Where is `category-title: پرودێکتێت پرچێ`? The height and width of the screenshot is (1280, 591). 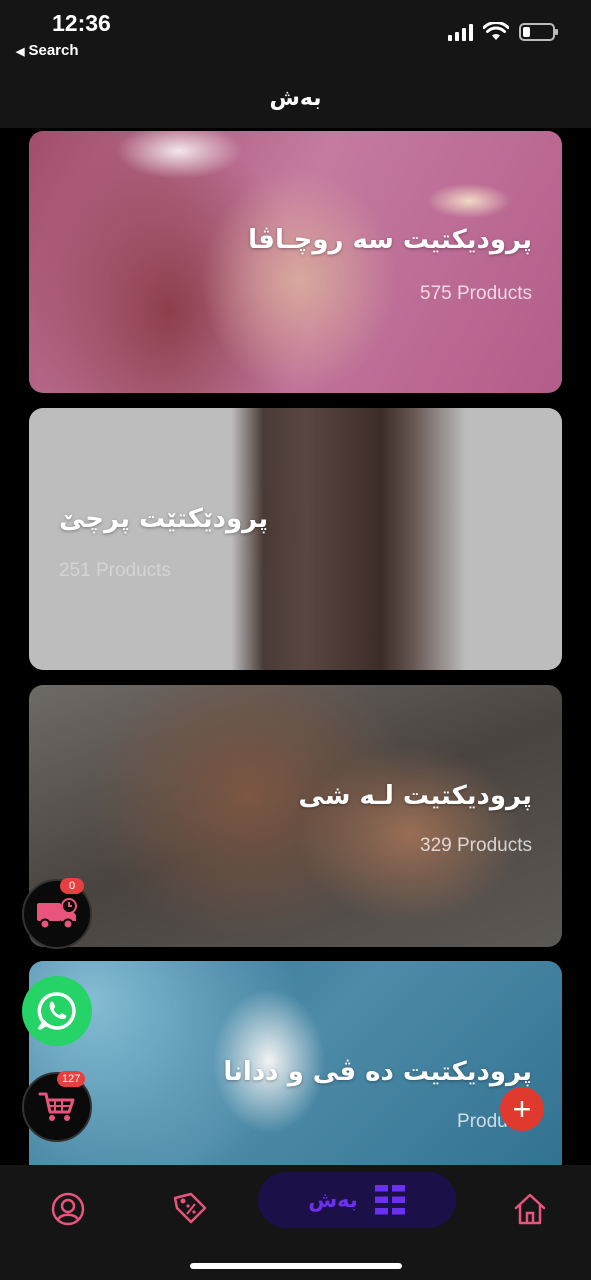
category-title: پرودێکتێت پرچێ is located at coordinates (164, 519).